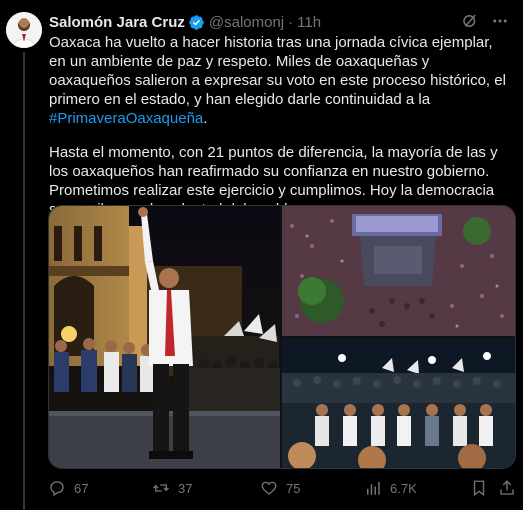 The width and height of the screenshot is (523, 510). Describe the element at coordinates (185, 488) in the screenshot. I see `repost-count: 37` at that location.